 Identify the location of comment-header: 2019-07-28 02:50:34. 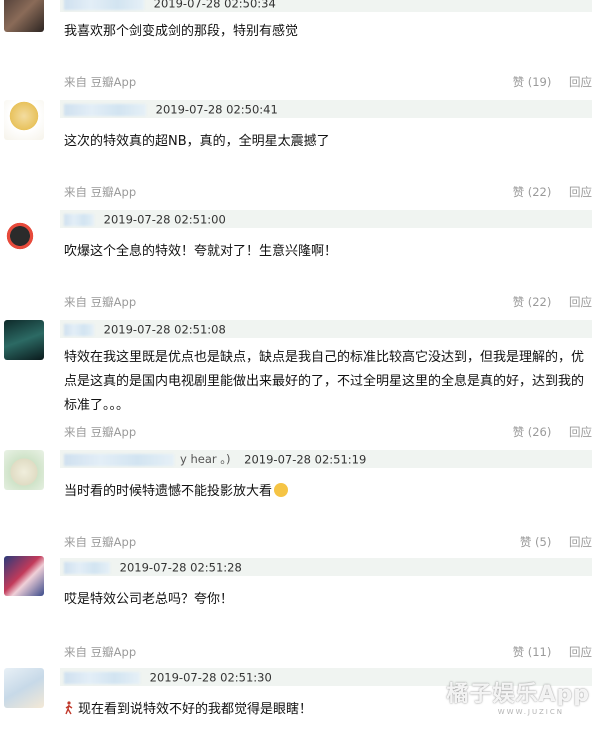
(326, 6).